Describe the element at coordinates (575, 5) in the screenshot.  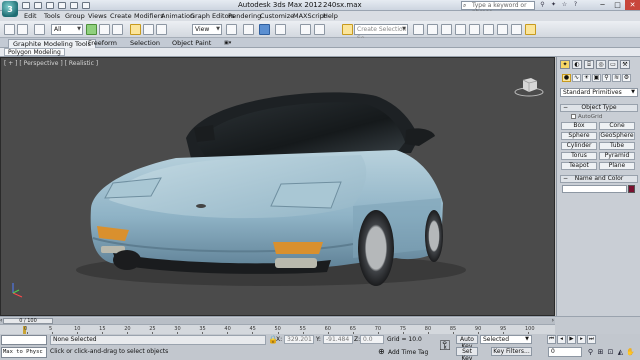
I see `help-question-icon: ?` at that location.